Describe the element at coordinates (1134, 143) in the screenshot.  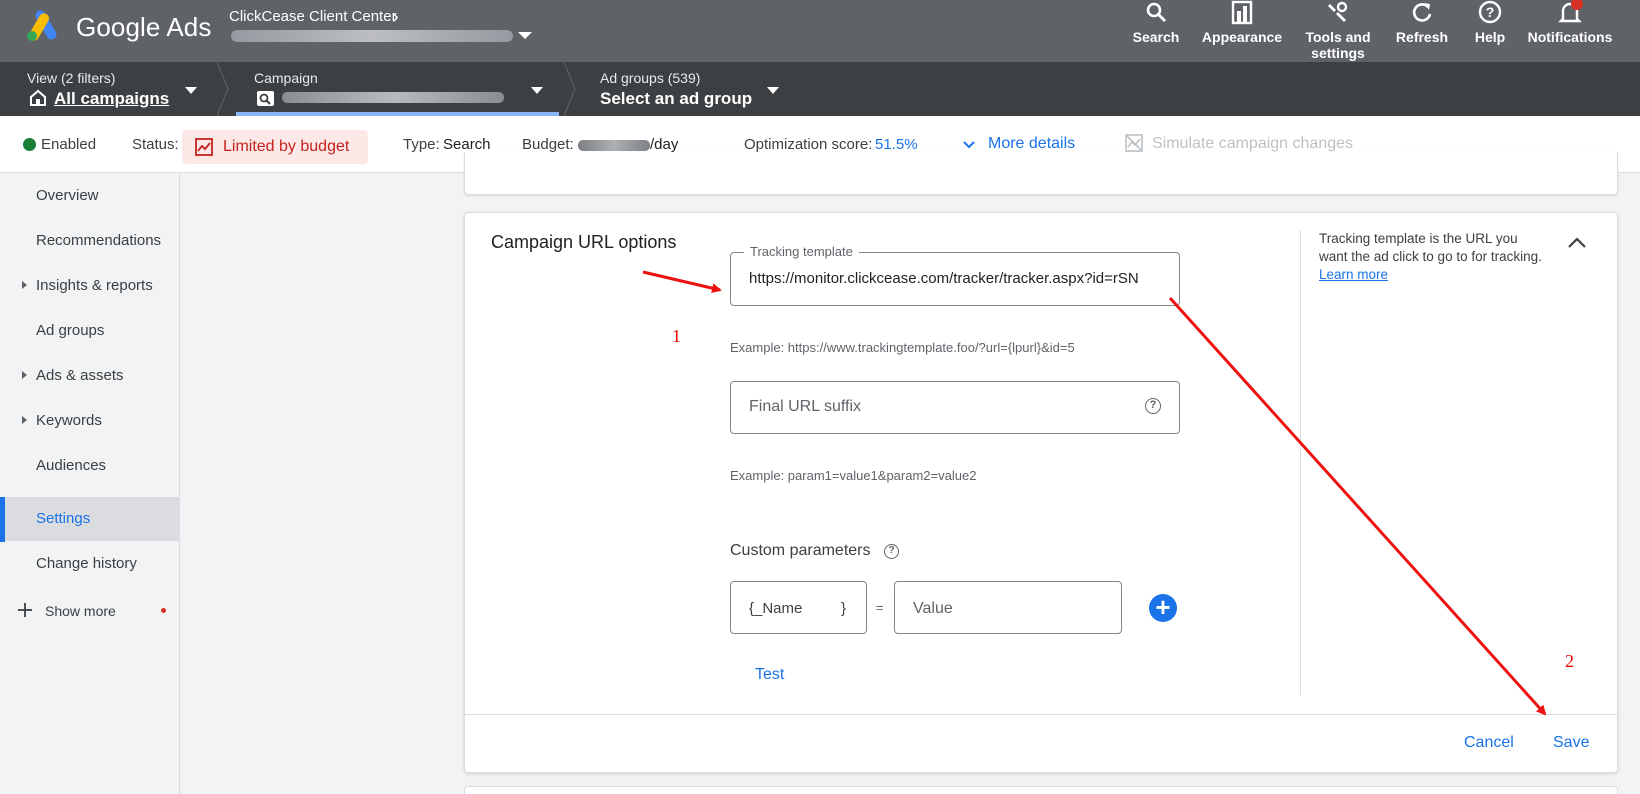
I see `simulate-icon` at that location.